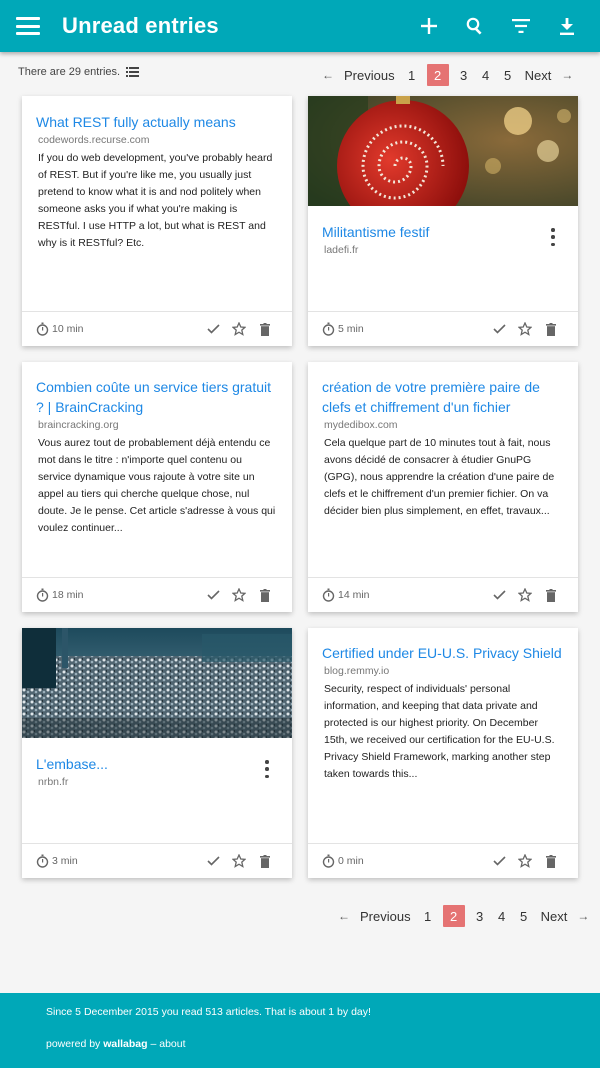 The image size is (600, 1068). I want to click on search-button, so click(475, 26).